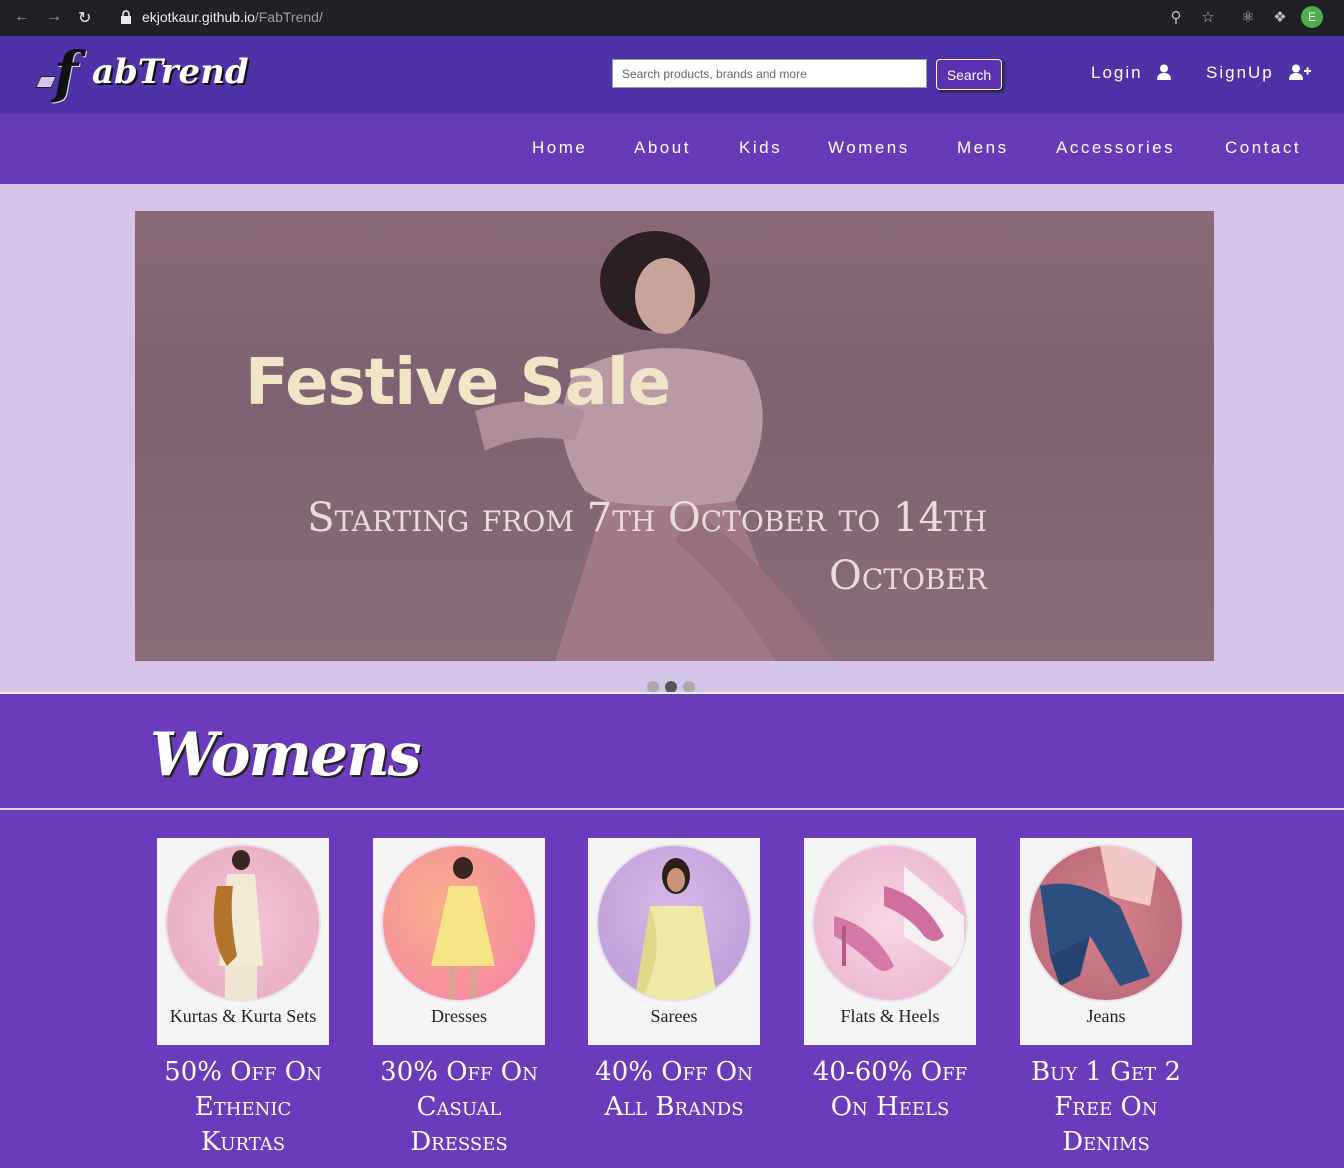 The height and width of the screenshot is (1168, 1344). What do you see at coordinates (126, 17) in the screenshot?
I see `lock-icon` at bounding box center [126, 17].